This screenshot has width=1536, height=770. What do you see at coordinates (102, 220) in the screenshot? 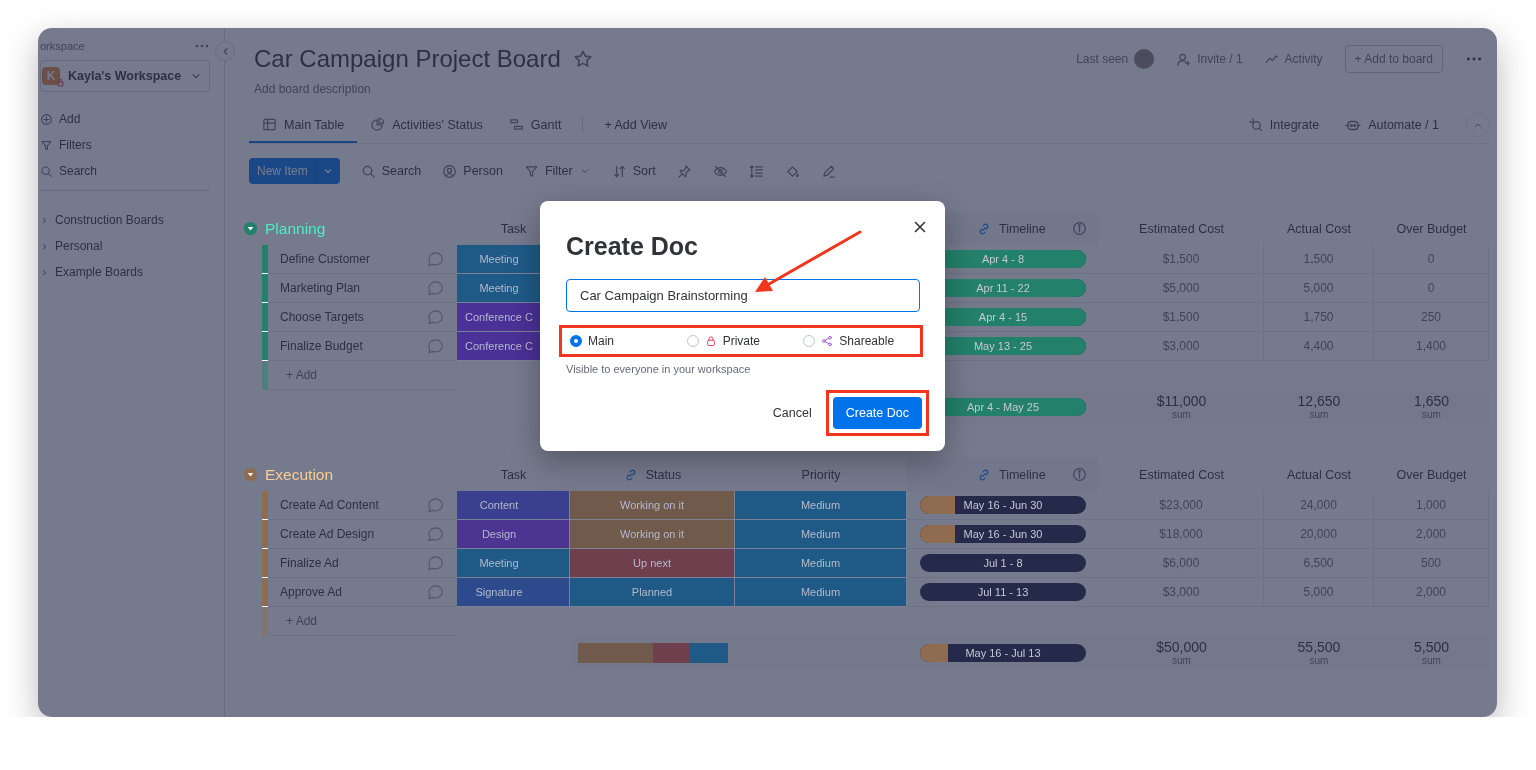
I see `board-folder: Construction Boards` at bounding box center [102, 220].